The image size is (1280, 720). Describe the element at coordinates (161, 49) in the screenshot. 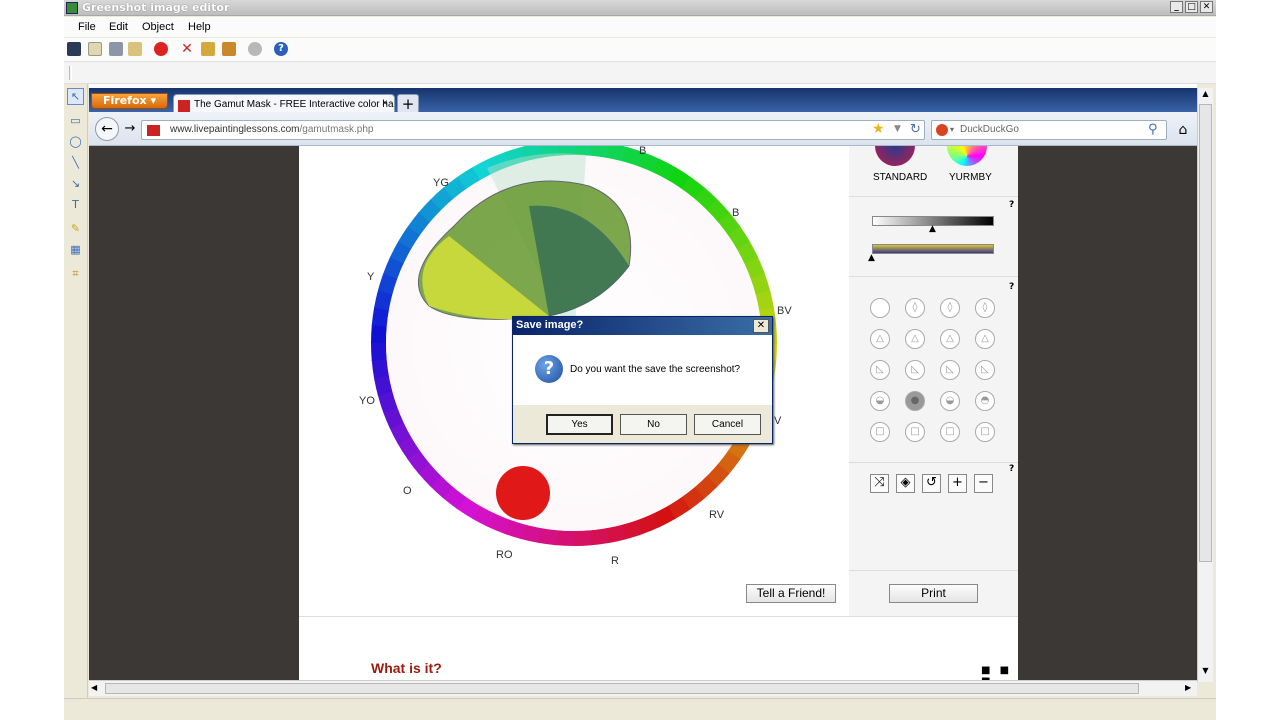

I see `stop-icon` at that location.